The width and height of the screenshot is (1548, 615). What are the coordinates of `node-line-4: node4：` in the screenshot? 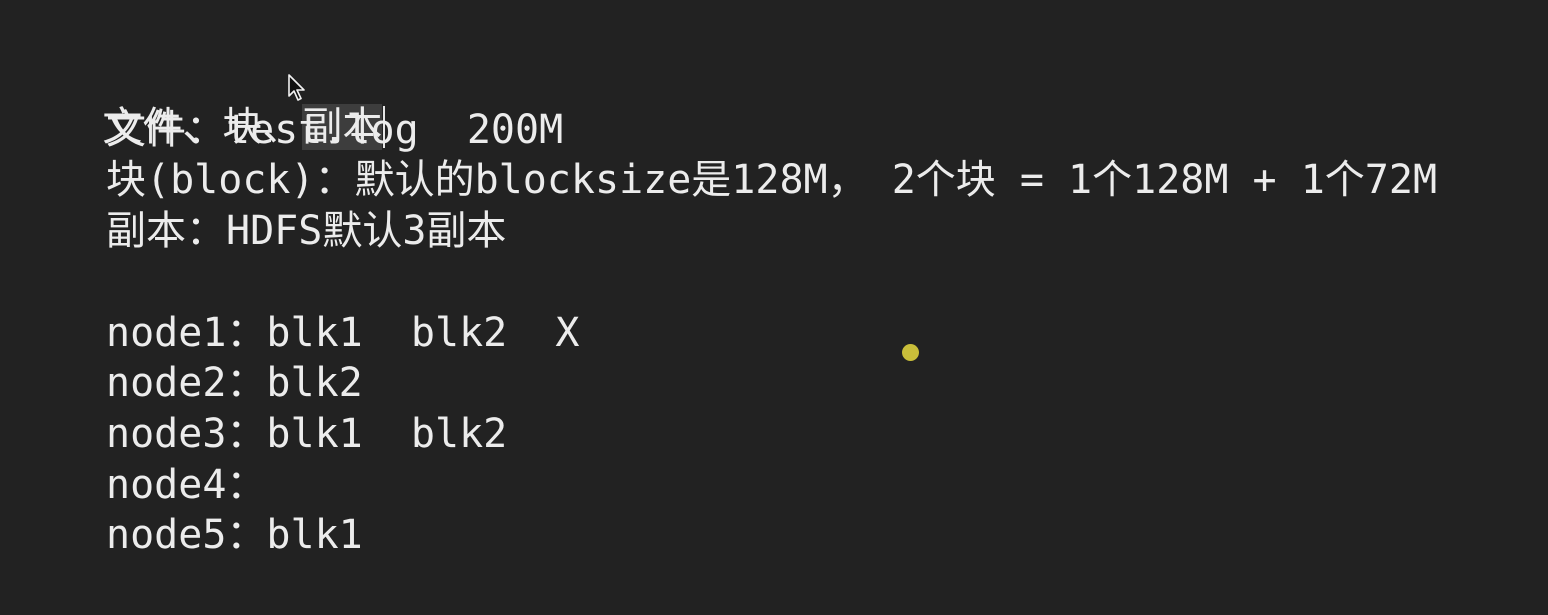 It's located at (186, 485).